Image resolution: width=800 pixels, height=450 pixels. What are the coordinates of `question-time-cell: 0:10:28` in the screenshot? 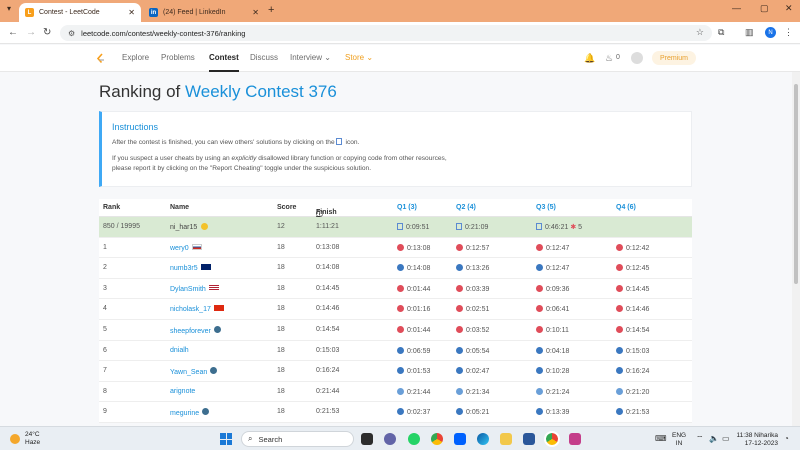 It's located at (552, 371).